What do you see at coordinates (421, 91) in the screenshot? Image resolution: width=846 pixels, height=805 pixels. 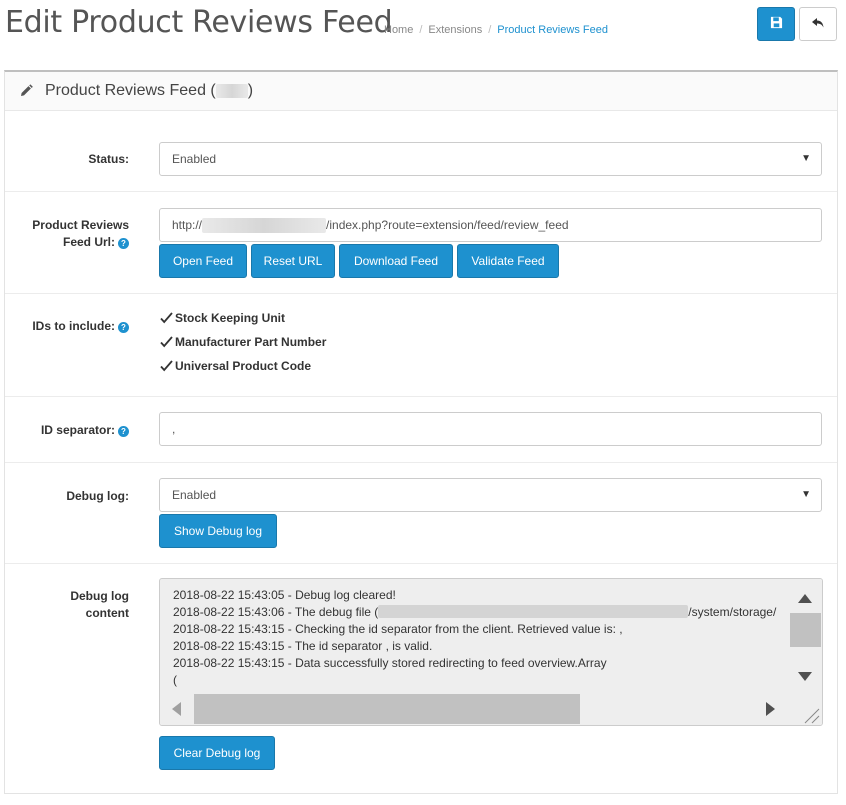 I see `panel-heading: Product Reviews Feed ( )` at bounding box center [421, 91].